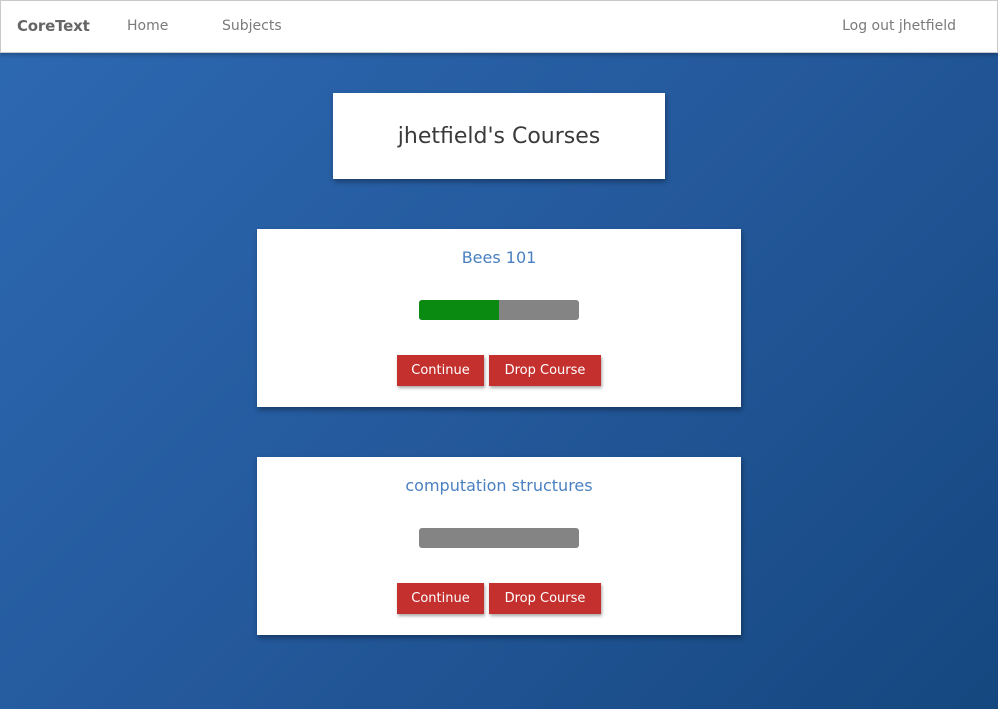 The width and height of the screenshot is (998, 709). What do you see at coordinates (499, 485) in the screenshot?
I see `course-title-link: computation structures` at bounding box center [499, 485].